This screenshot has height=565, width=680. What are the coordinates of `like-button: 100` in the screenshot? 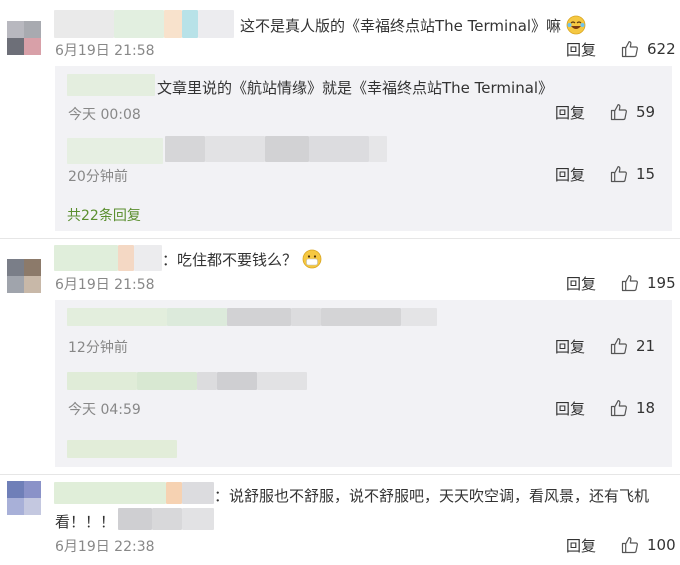 It's located at (648, 545).